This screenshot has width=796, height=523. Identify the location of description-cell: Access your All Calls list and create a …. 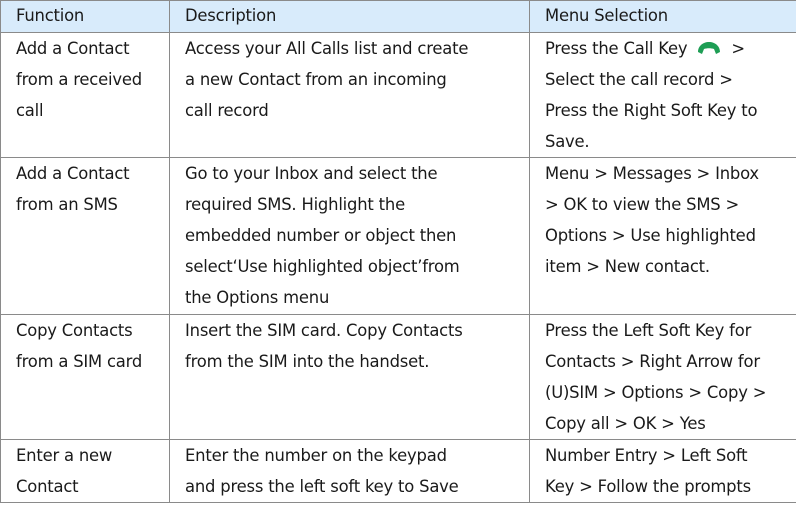
(349, 95).